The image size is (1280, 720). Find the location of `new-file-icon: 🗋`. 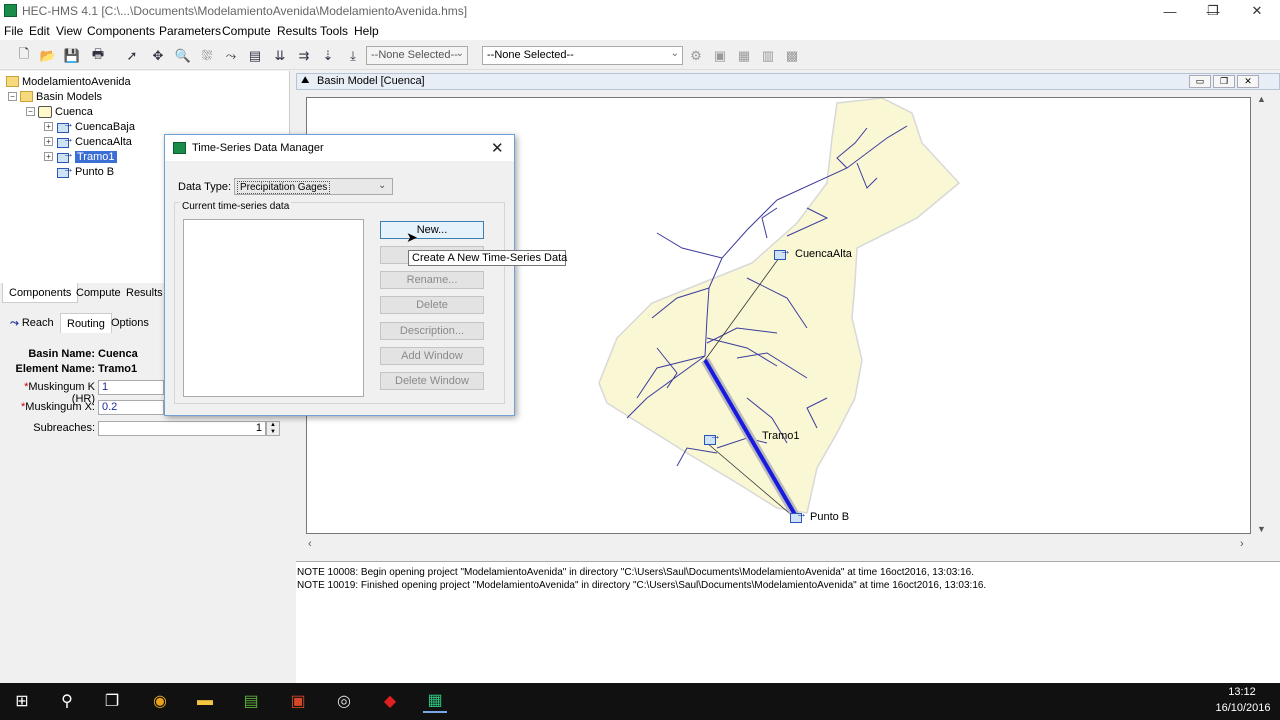

new-file-icon: 🗋 is located at coordinates (24, 56).